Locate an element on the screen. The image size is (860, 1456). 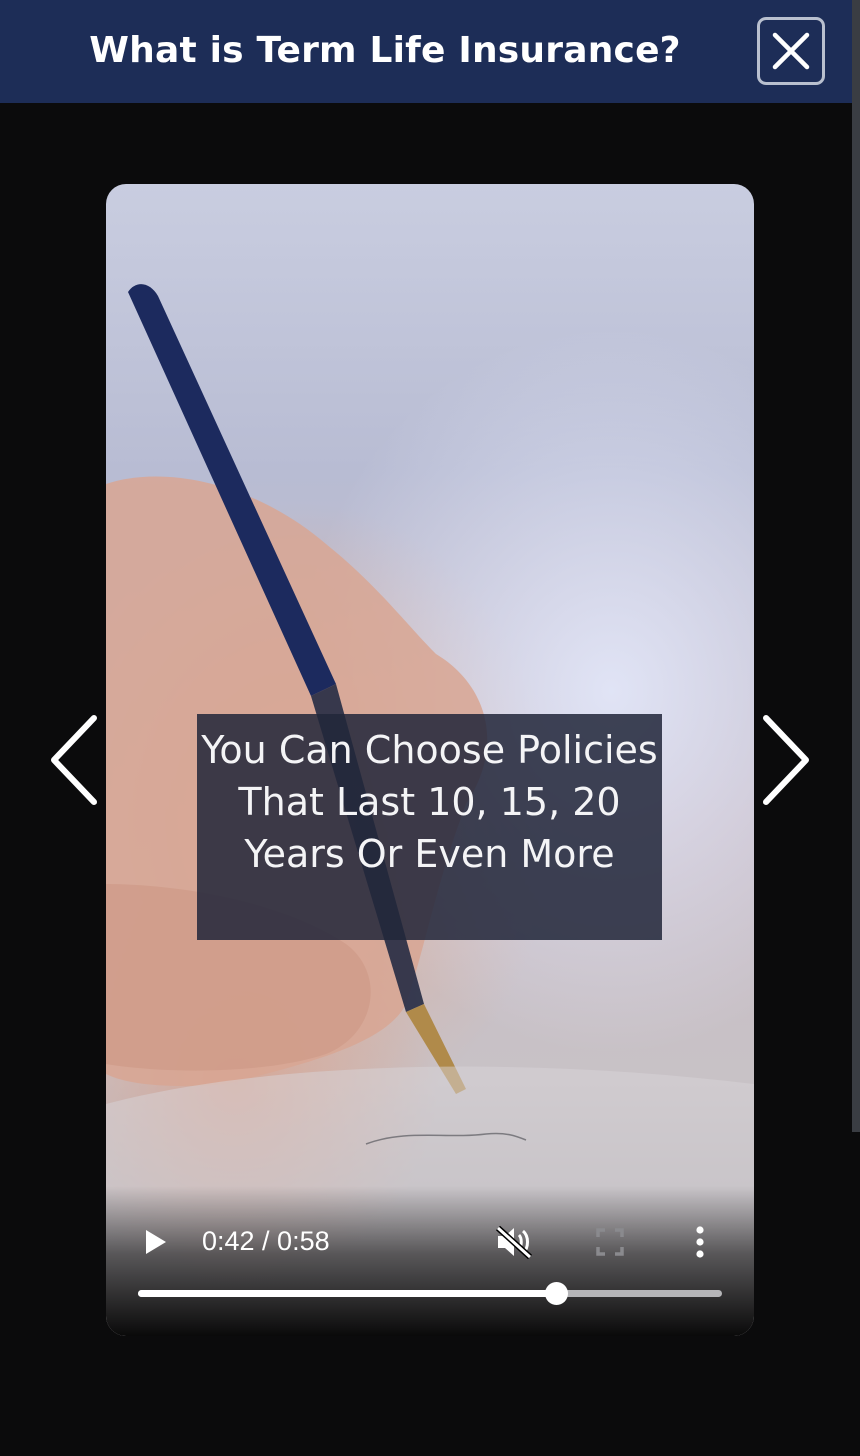
chevron-left-icon is located at coordinates (74, 760).